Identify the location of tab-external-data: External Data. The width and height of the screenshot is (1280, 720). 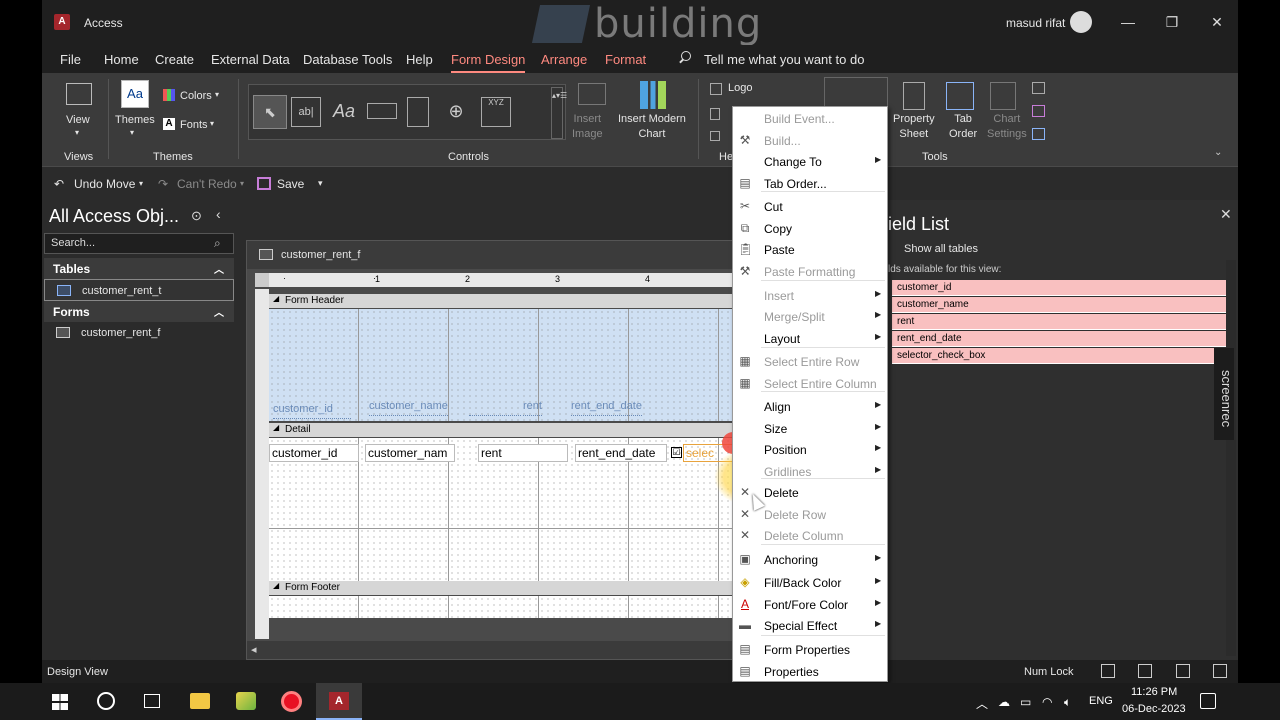
(250, 59).